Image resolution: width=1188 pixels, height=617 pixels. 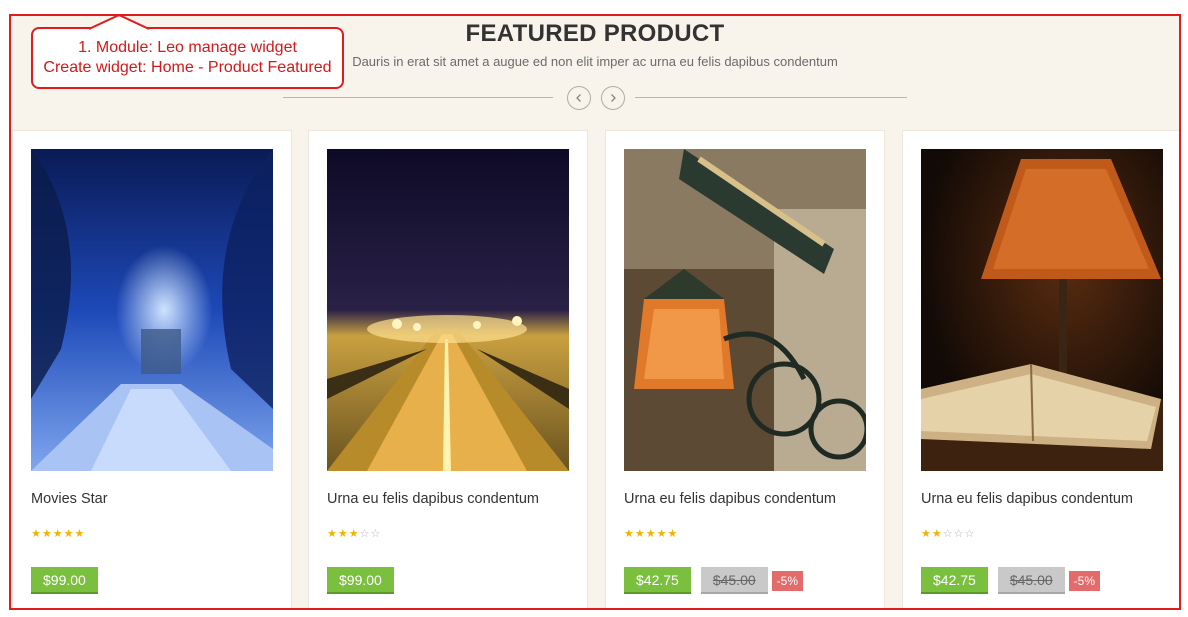 What do you see at coordinates (119, 23) in the screenshot?
I see `annotation-pointer` at bounding box center [119, 23].